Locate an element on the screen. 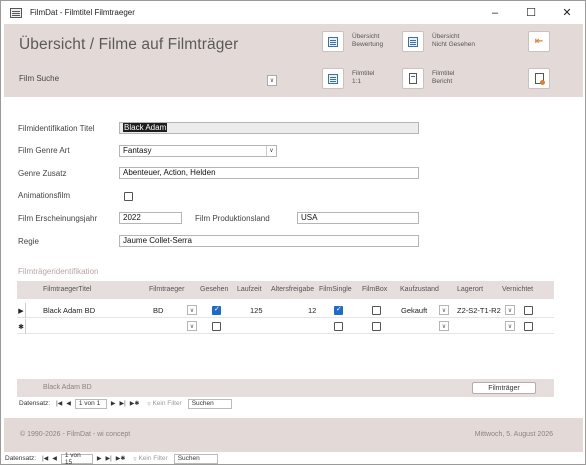 The width and height of the screenshot is (586, 465). search-label: Film Suche is located at coordinates (39, 78).